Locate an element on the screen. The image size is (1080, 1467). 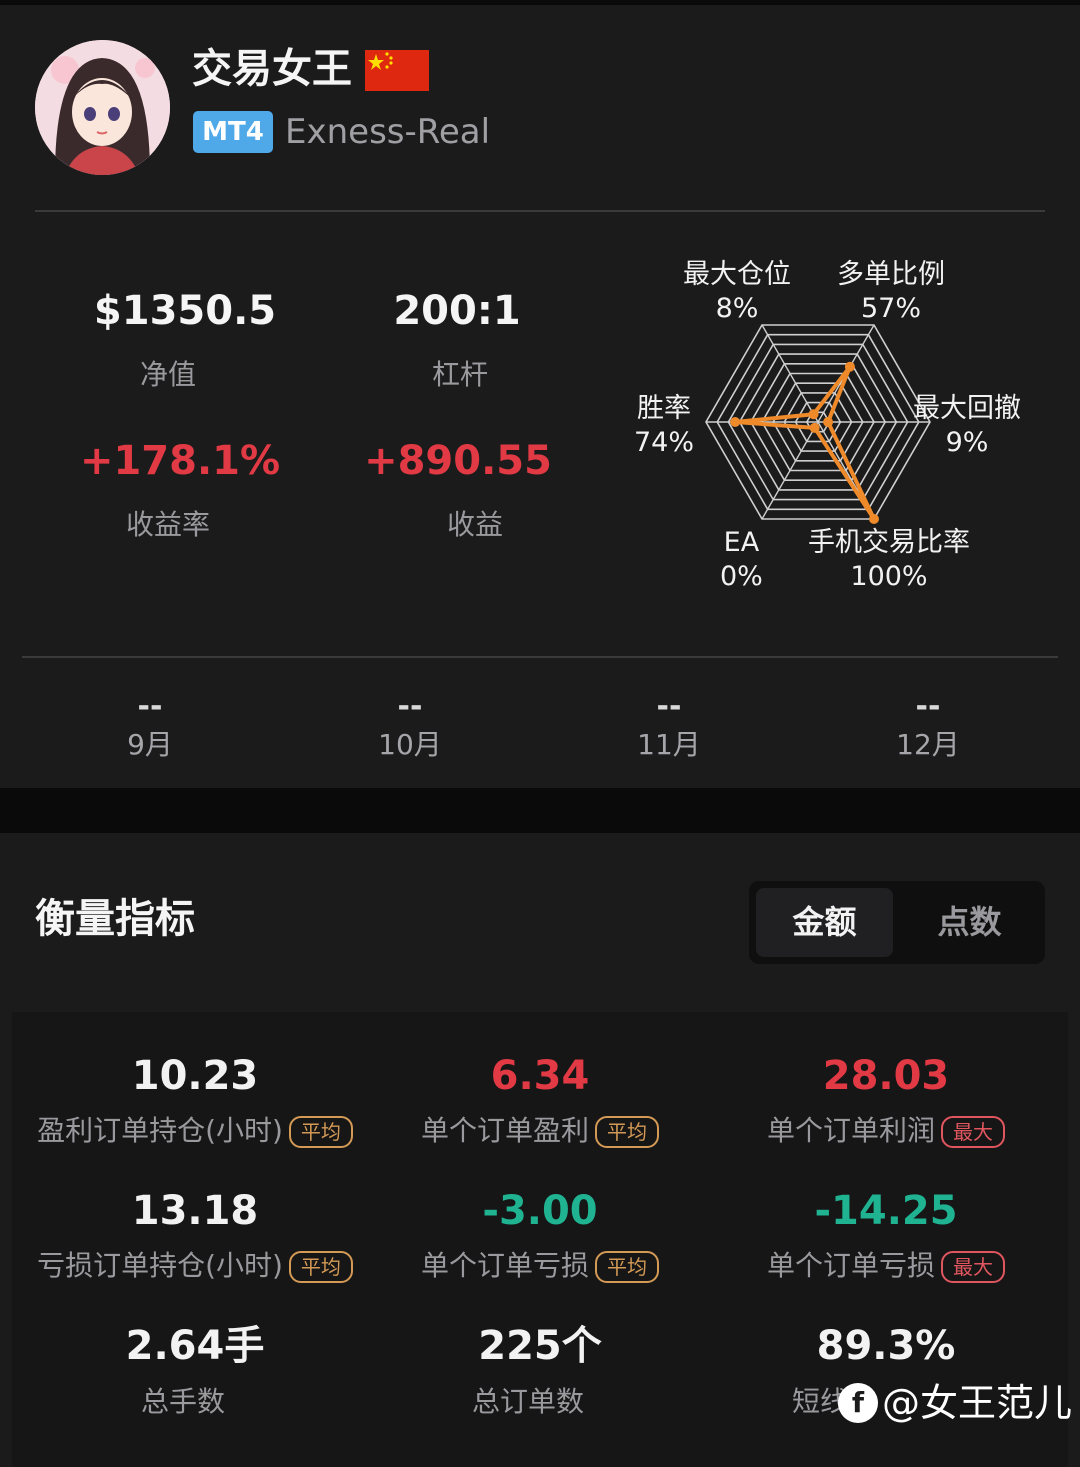
unit-toggle: 金额 点数 is located at coordinates (897, 922).